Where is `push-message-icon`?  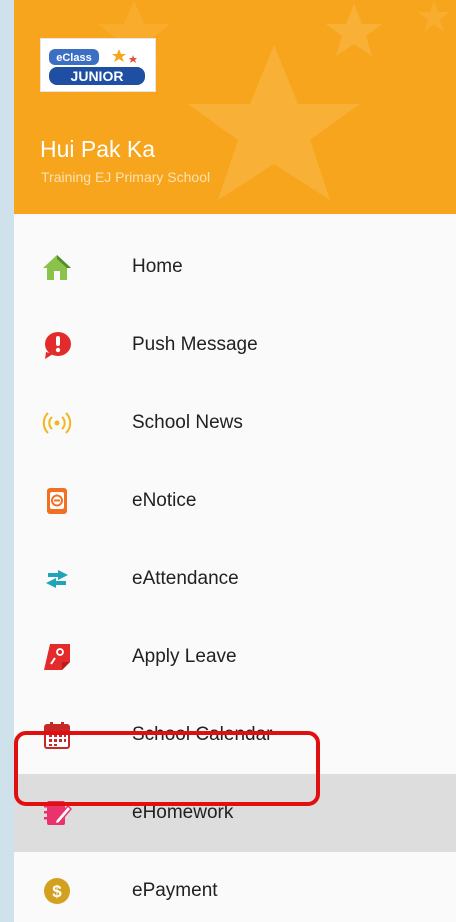 push-message-icon is located at coordinates (57, 345).